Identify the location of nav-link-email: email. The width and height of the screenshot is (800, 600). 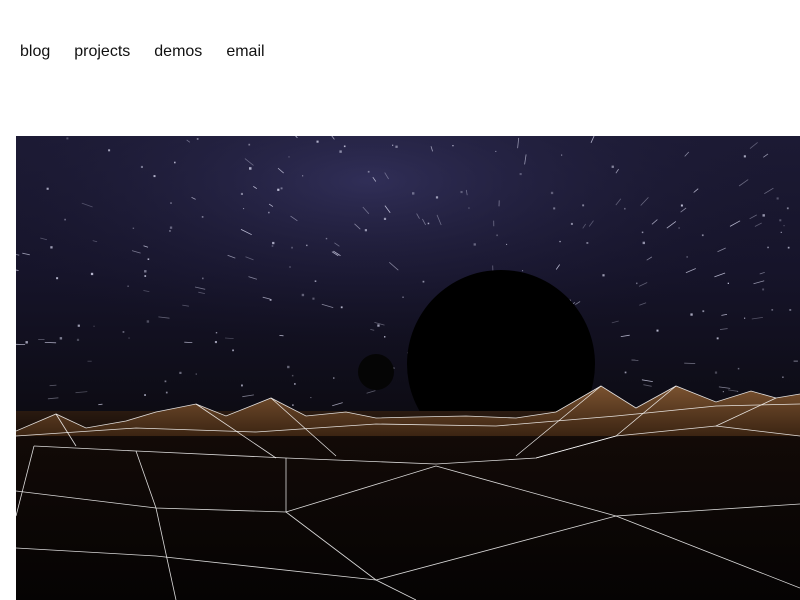
(245, 52).